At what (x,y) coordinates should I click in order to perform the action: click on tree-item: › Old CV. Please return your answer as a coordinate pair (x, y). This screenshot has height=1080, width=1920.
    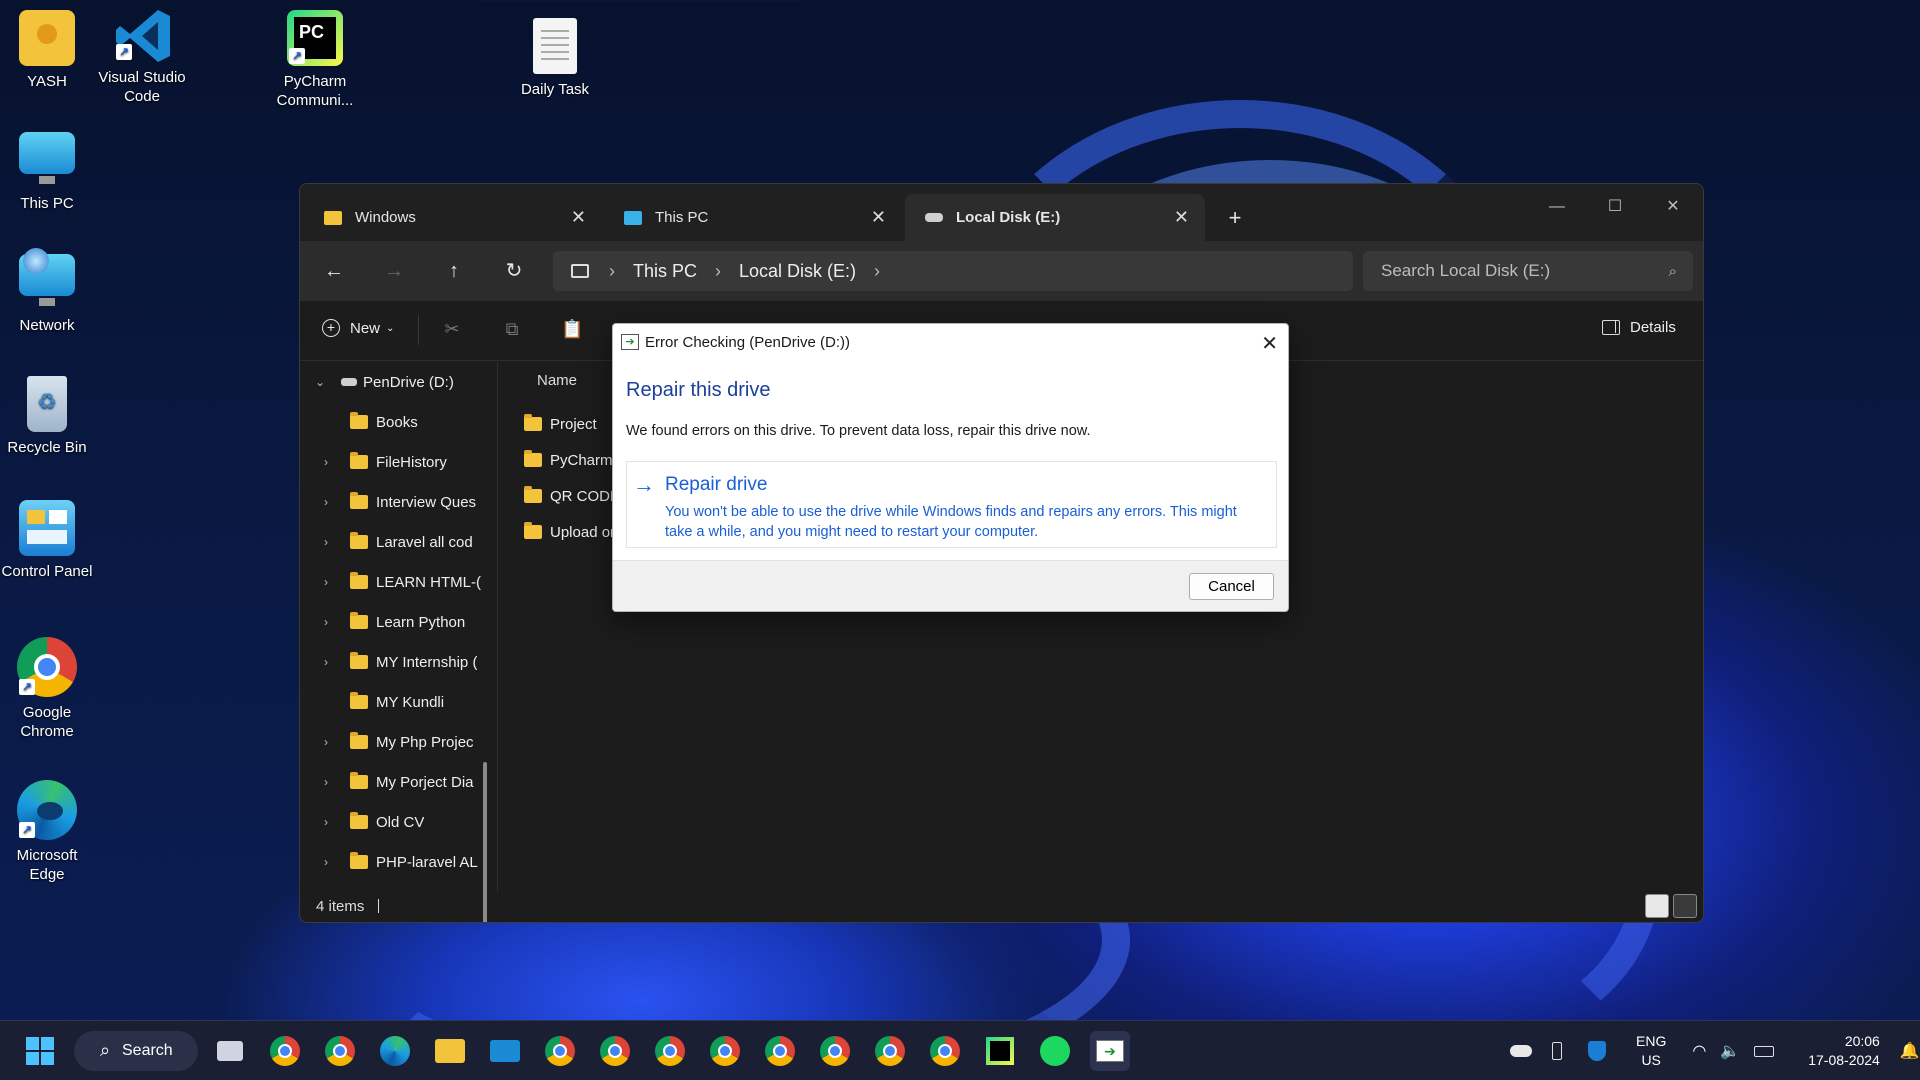
    Looking at the image, I should click on (374, 822).